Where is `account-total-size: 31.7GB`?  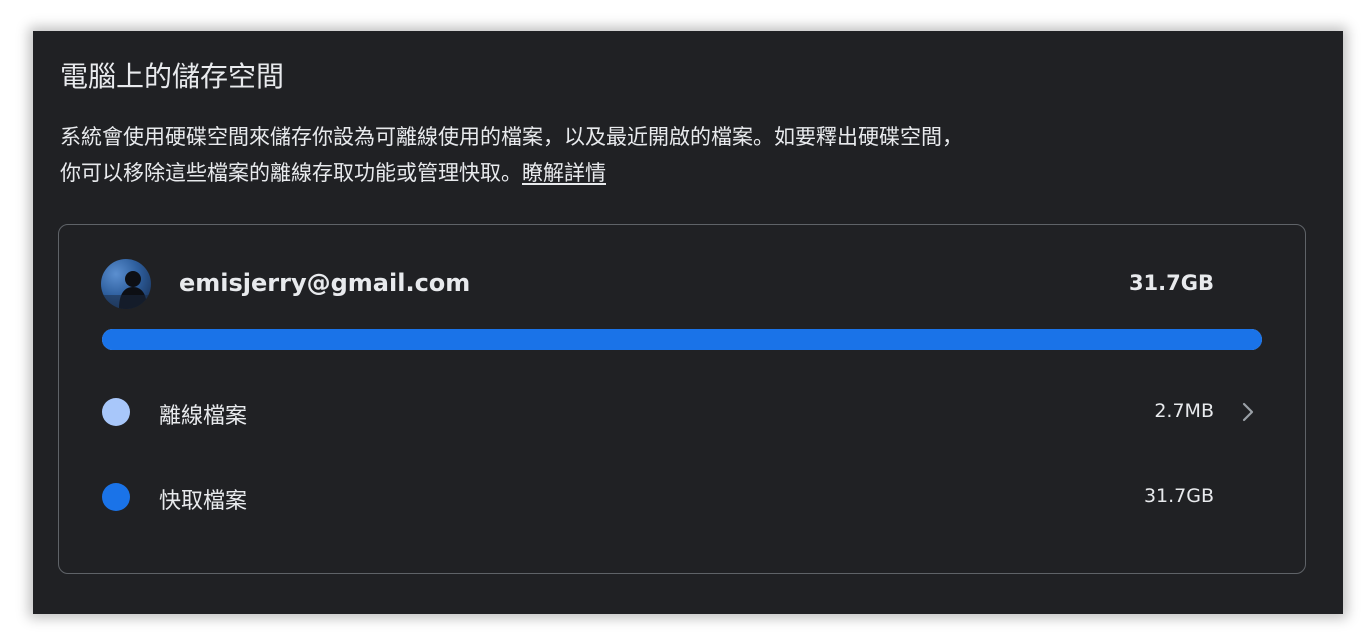
account-total-size: 31.7GB is located at coordinates (1171, 283).